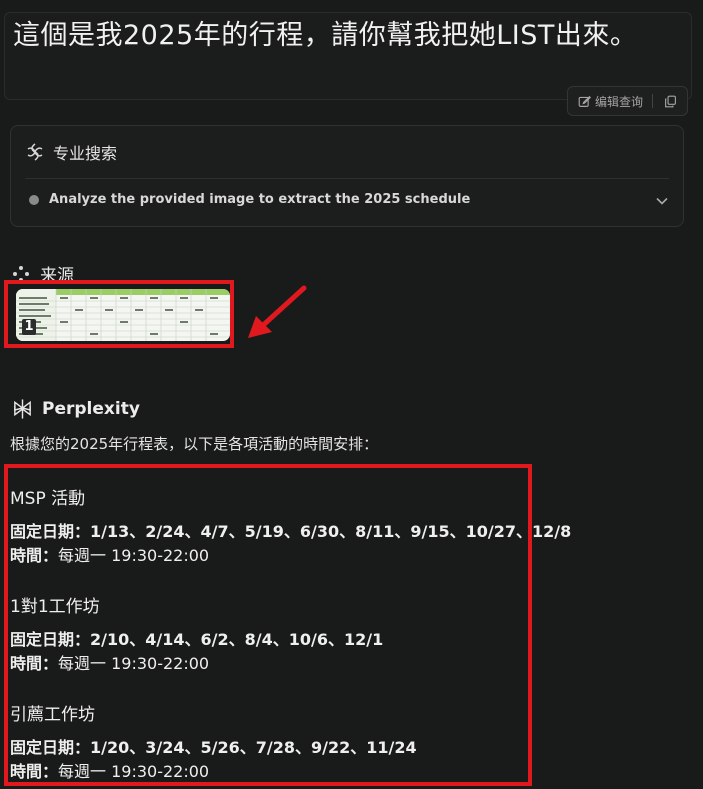 The height and width of the screenshot is (789, 703). I want to click on source-index-badge: 1, so click(29, 327).